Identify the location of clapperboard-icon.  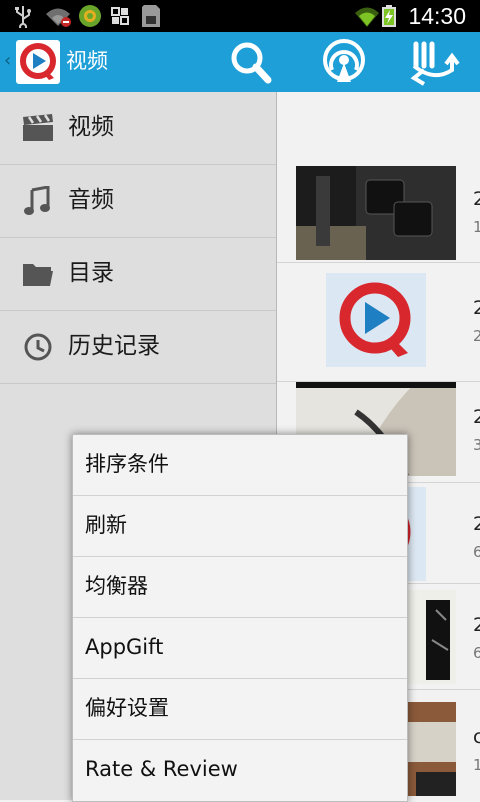
(38, 127).